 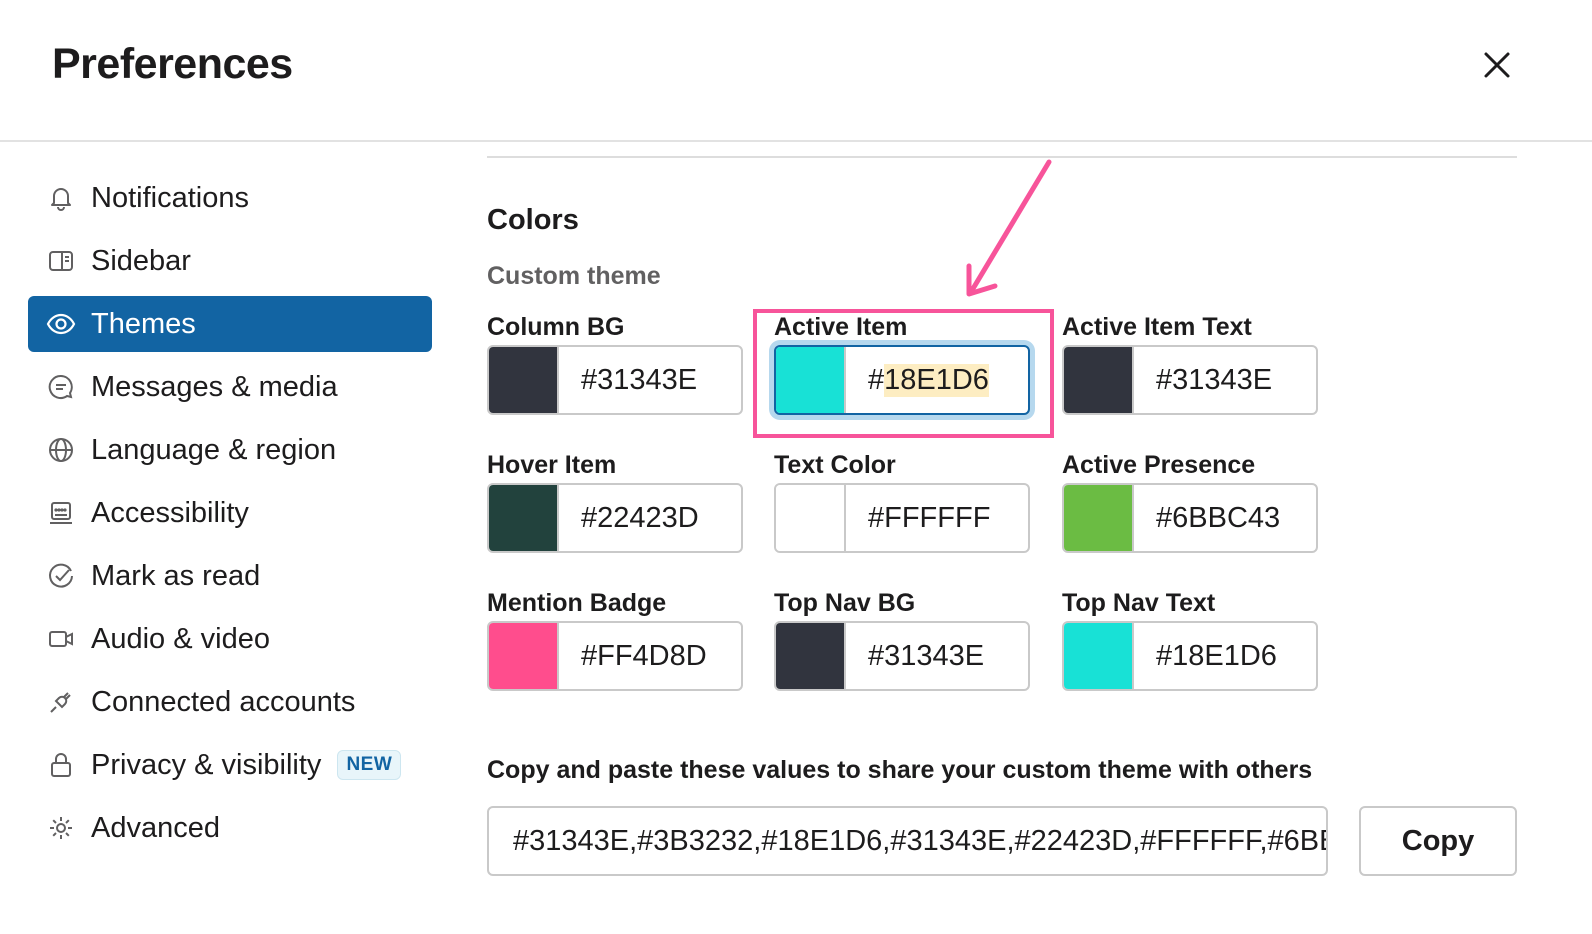 I want to click on color-field-column-bg: Column BG #31343E, so click(x=615, y=364).